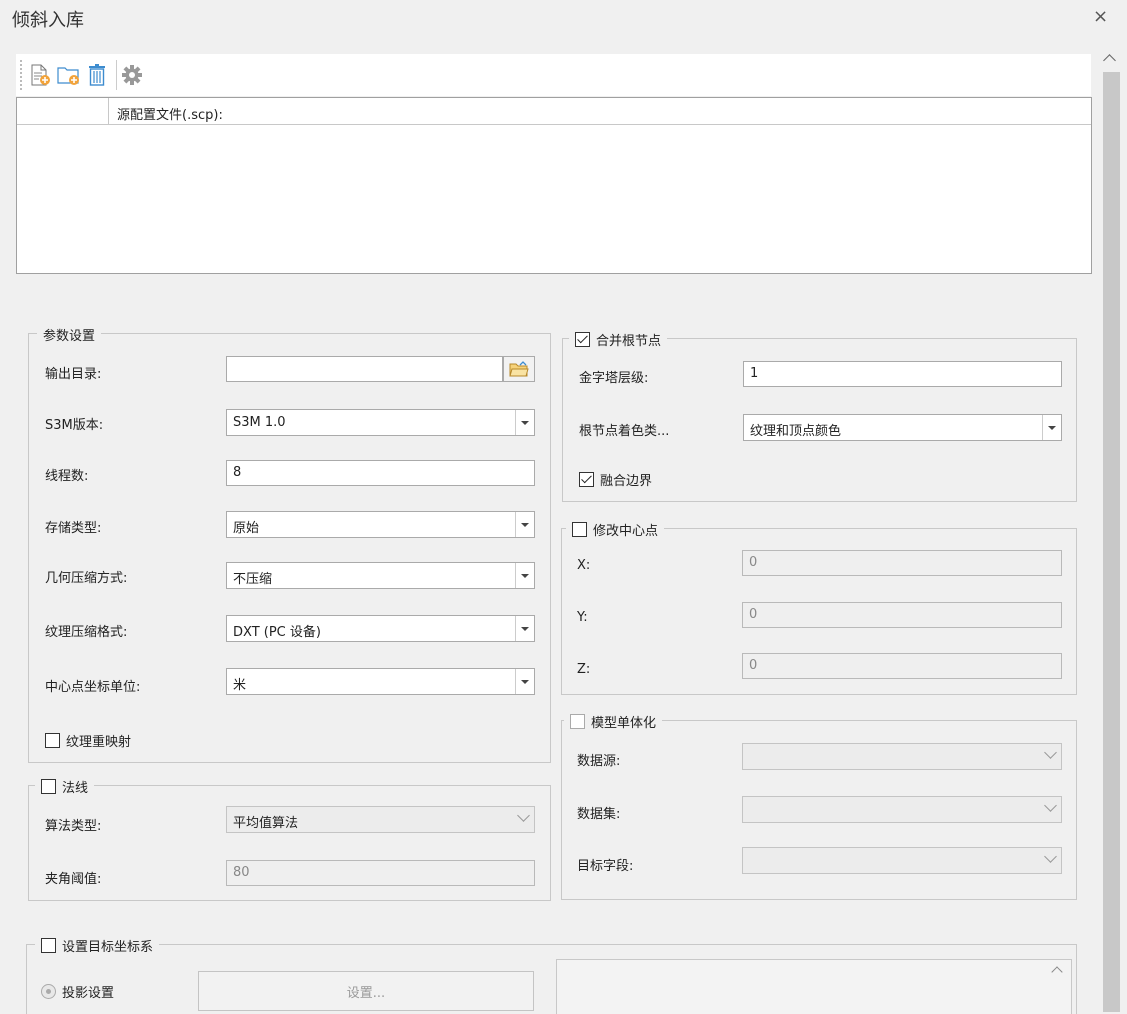 The image size is (1127, 1014). I want to click on tex-compress-value: DXT (PC 设备), so click(277, 632).